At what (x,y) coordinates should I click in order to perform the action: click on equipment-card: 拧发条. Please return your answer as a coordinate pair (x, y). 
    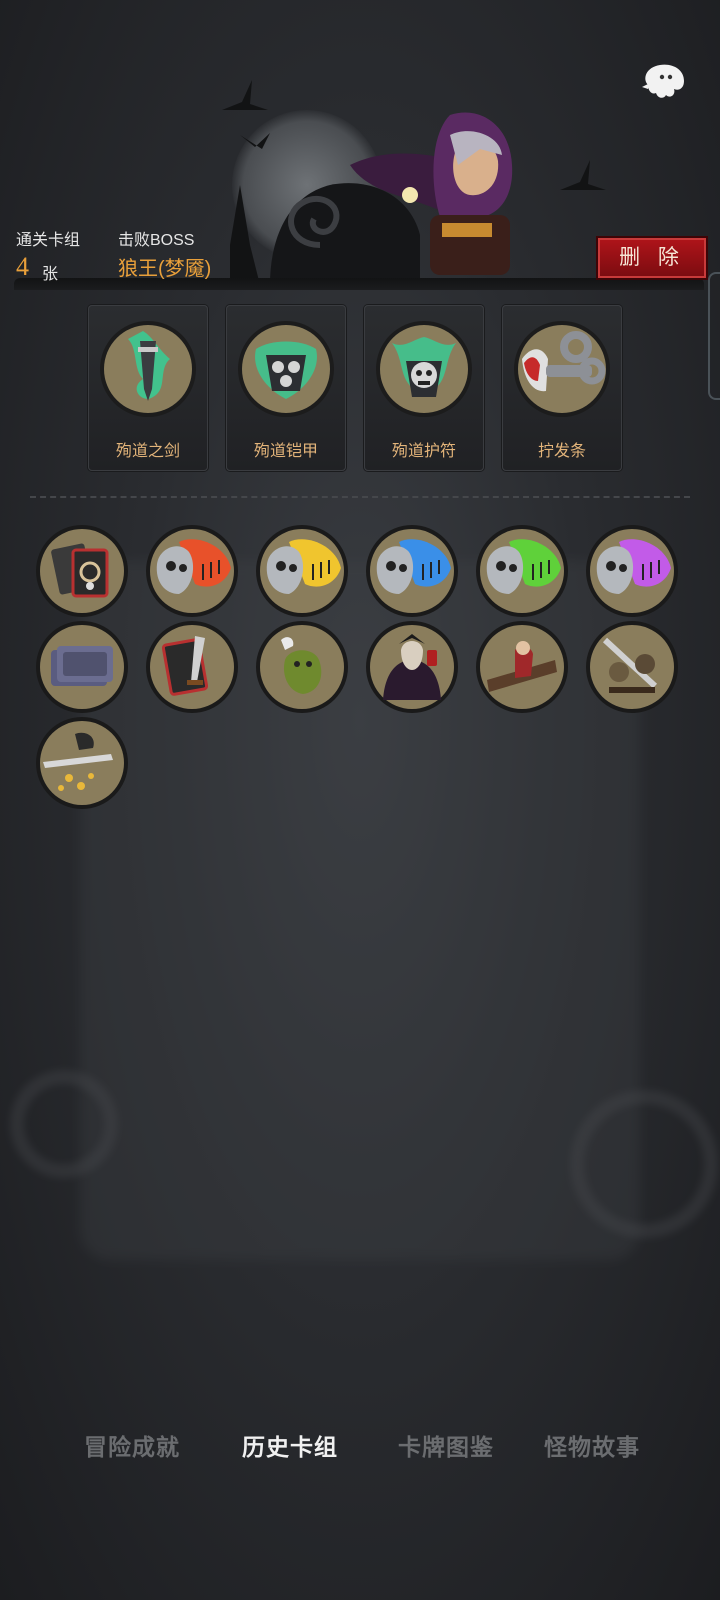
    Looking at the image, I should click on (562, 388).